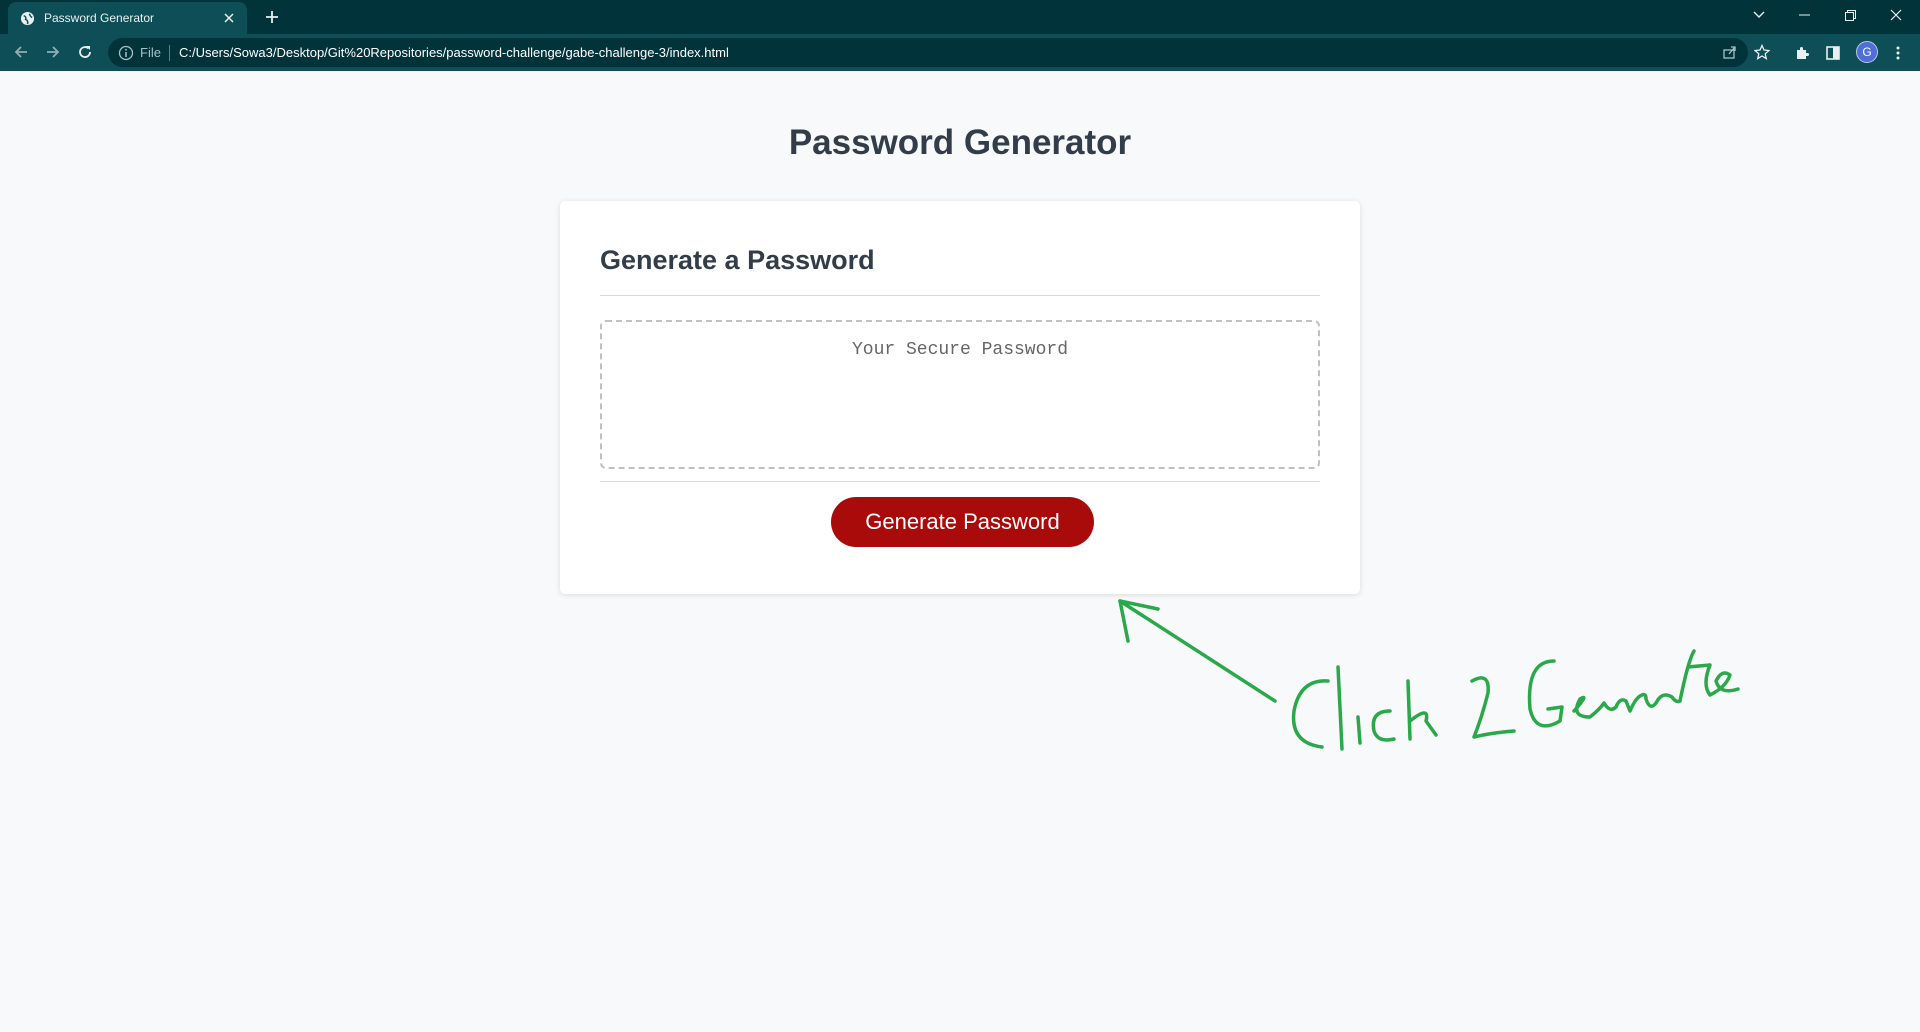  What do you see at coordinates (960, 481) in the screenshot?
I see `card-divider` at bounding box center [960, 481].